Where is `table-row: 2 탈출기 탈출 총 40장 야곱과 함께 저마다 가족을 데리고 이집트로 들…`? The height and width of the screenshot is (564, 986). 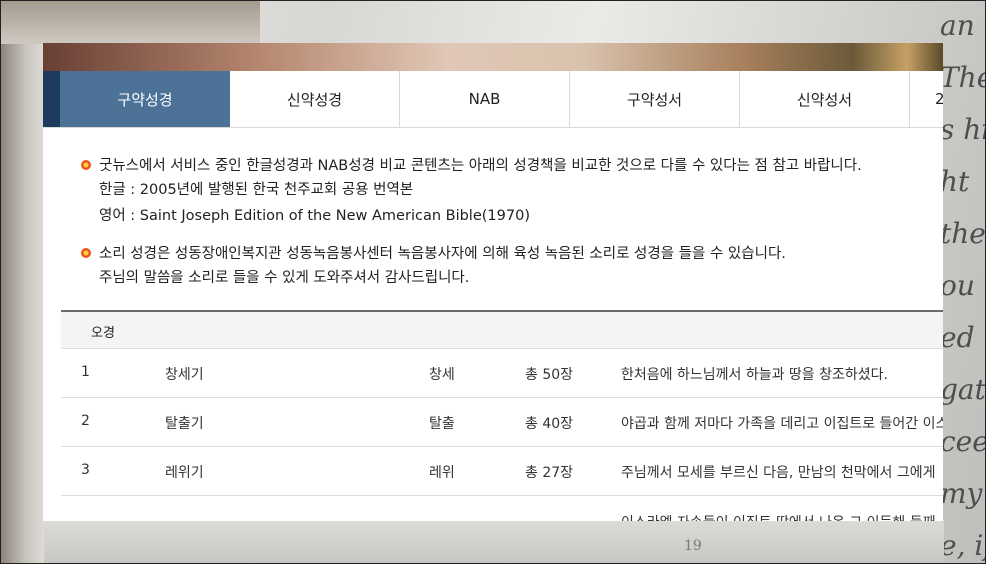
table-row: 2 탈출기 탈출 총 40장 야곱과 함께 저마다 가족을 데리고 이집트로 들… is located at coordinates (502, 422).